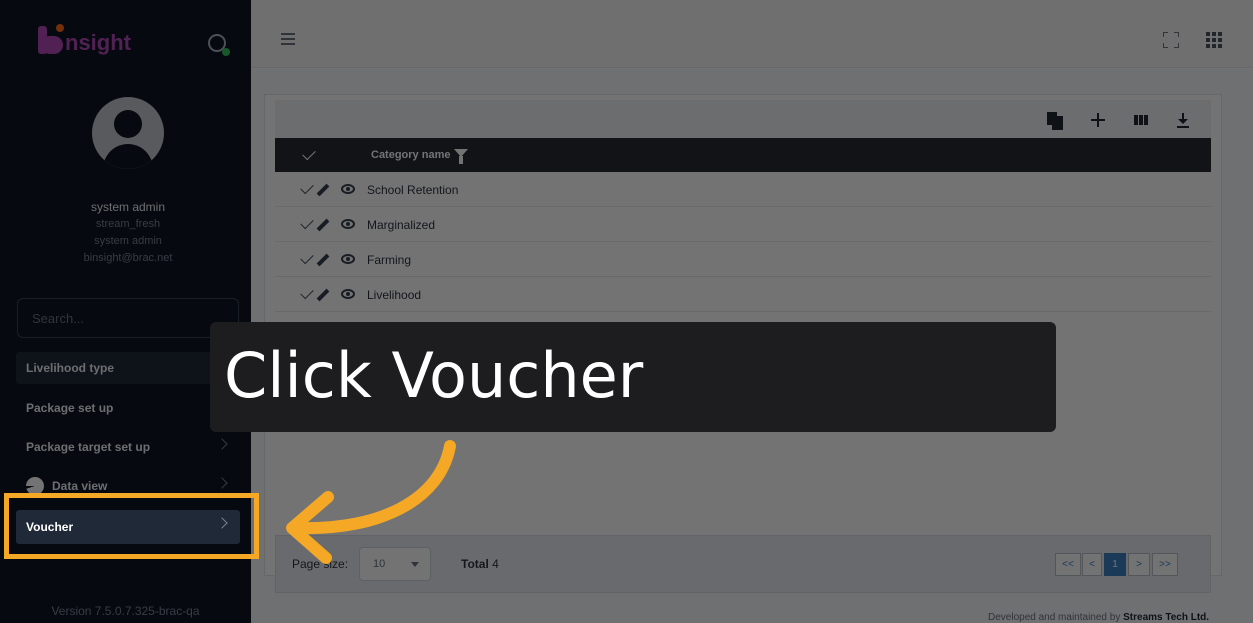  Describe the element at coordinates (389, 260) in the screenshot. I see `category-name-cell: Farming` at that location.